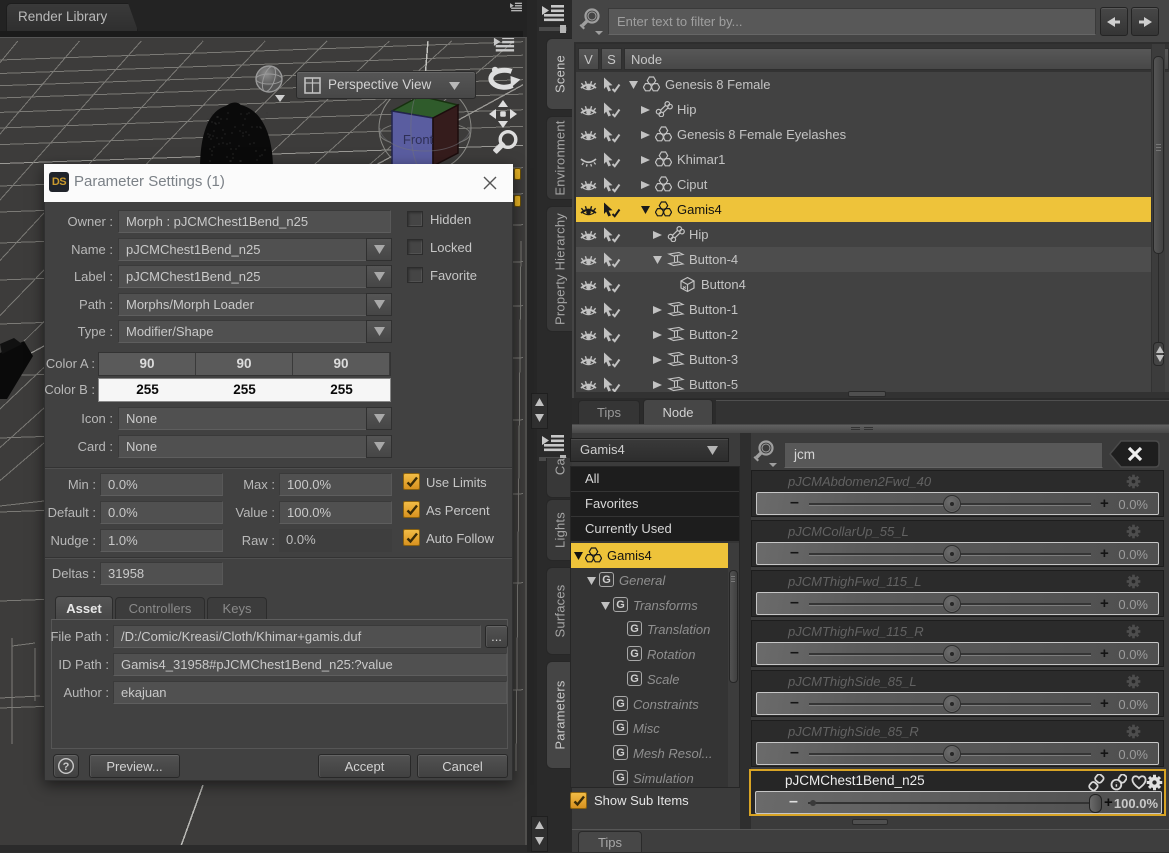 The height and width of the screenshot is (853, 1169). What do you see at coordinates (418, 139) in the screenshot?
I see `svg-text: Front` at bounding box center [418, 139].